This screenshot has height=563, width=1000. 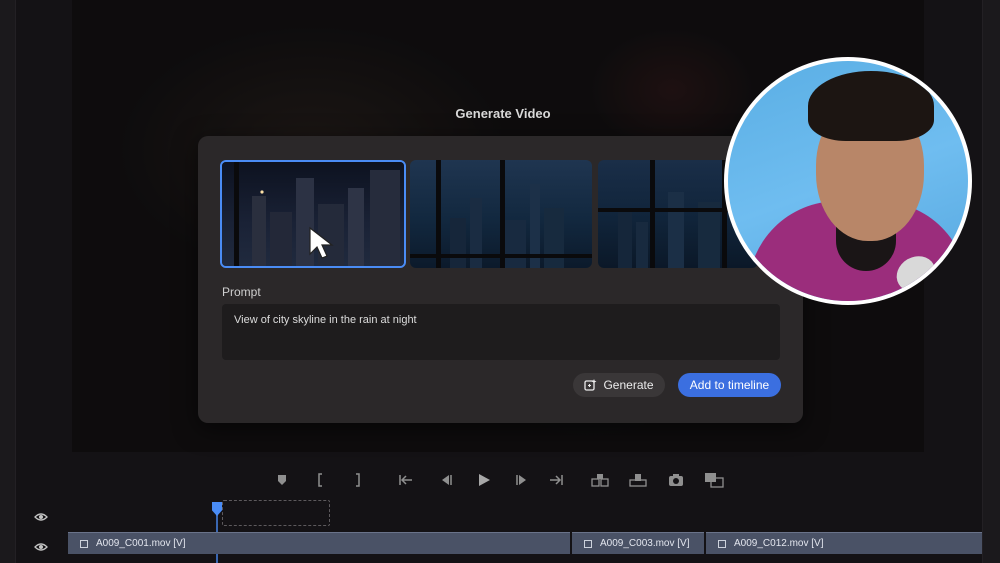 I want to click on go-to-in-icon, so click(x=406, y=480).